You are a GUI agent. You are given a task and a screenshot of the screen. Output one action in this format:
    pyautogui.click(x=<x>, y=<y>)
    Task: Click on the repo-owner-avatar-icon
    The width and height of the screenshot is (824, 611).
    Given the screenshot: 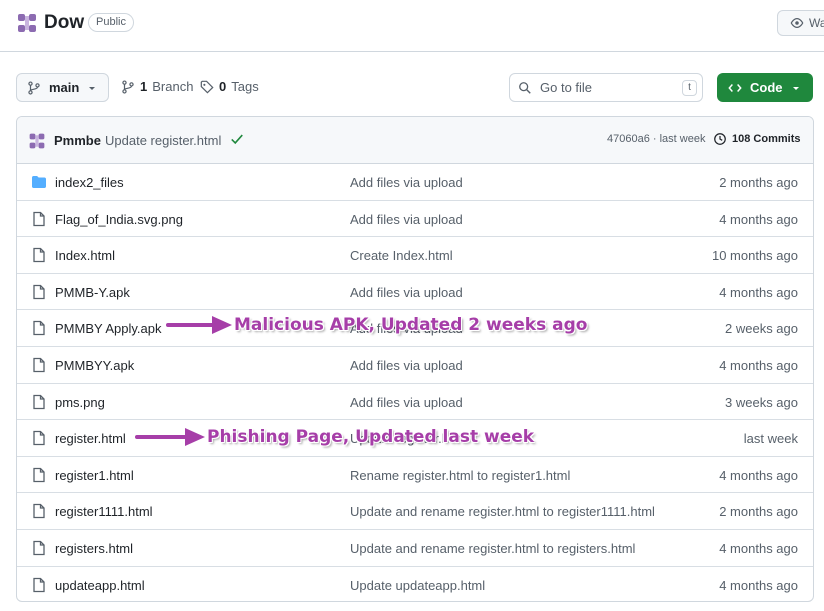 What is the action you would take?
    pyautogui.click(x=27, y=23)
    